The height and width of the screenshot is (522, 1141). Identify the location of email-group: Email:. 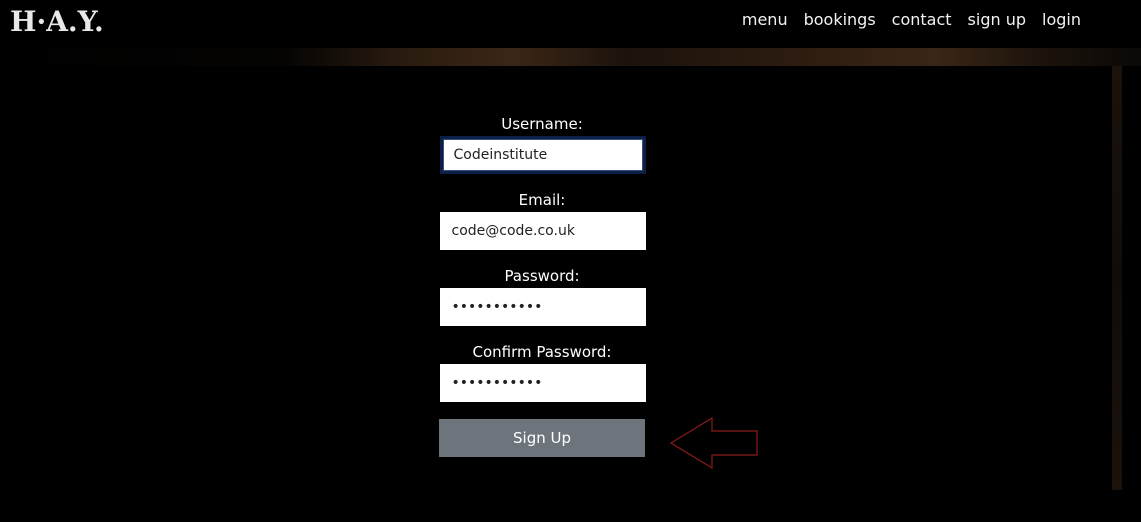
(542, 220).